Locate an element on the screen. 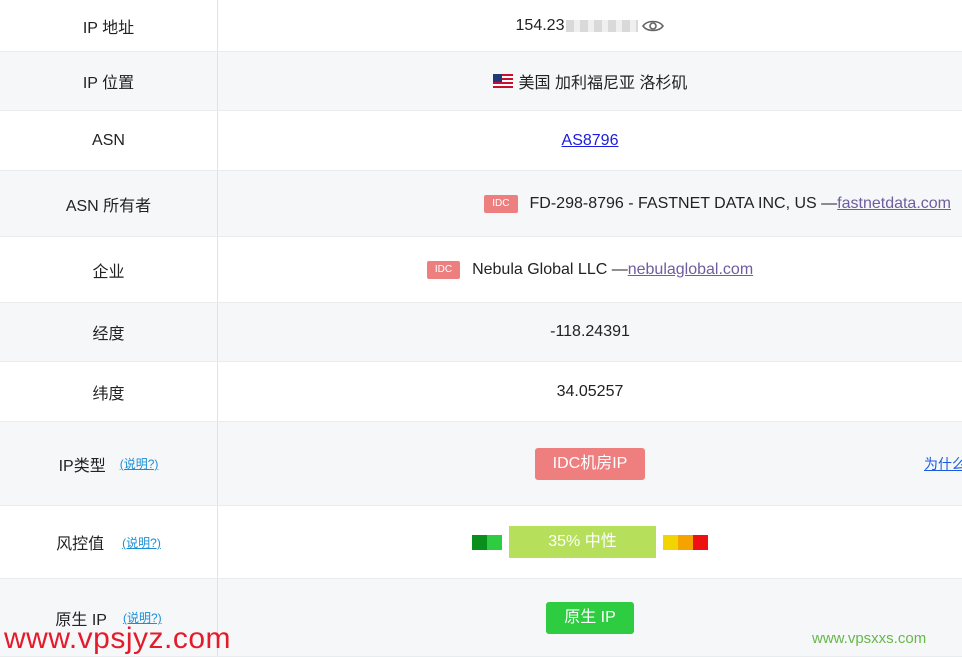  label-asn: ASN is located at coordinates (109, 140).